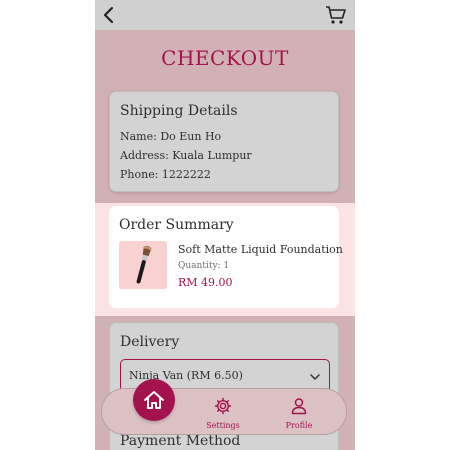  Describe the element at coordinates (186, 155) in the screenshot. I see `shipping-address: Address: Kuala Lumpur` at that location.